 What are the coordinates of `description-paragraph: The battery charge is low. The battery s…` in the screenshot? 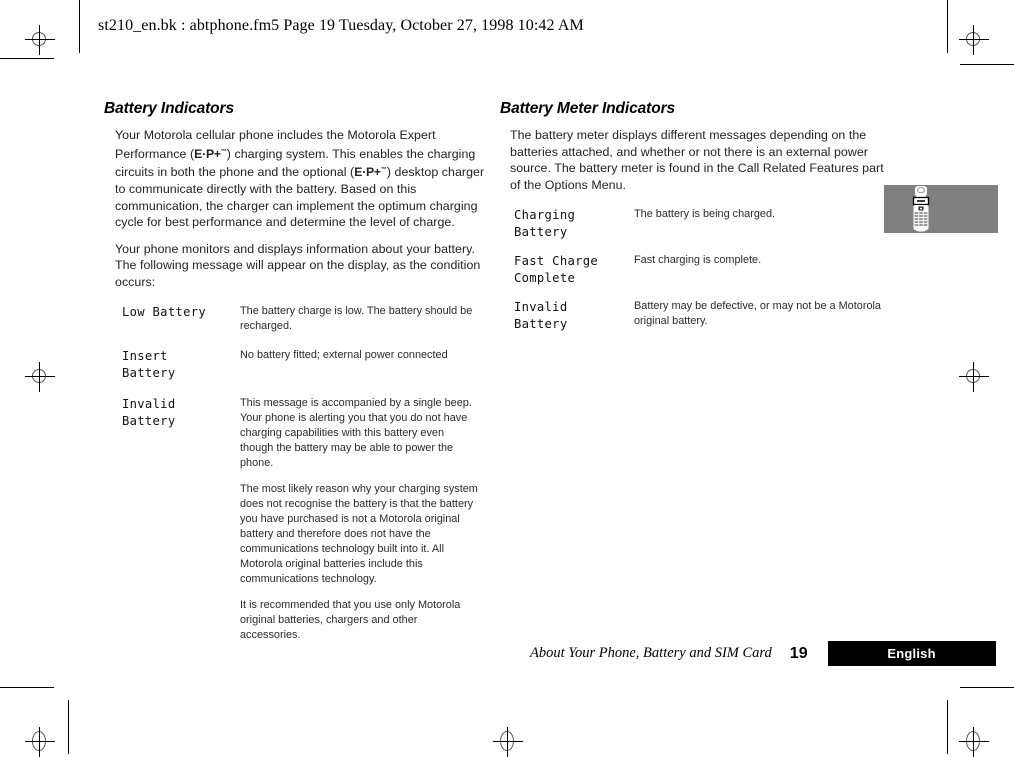 It's located at (356, 319).